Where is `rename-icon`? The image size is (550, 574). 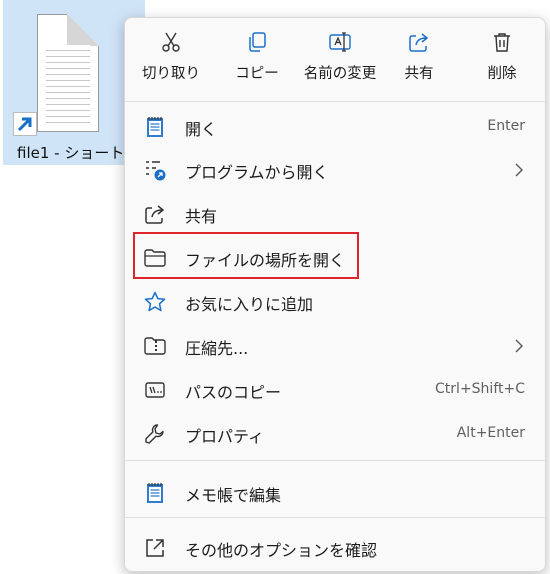
rename-icon is located at coordinates (340, 42).